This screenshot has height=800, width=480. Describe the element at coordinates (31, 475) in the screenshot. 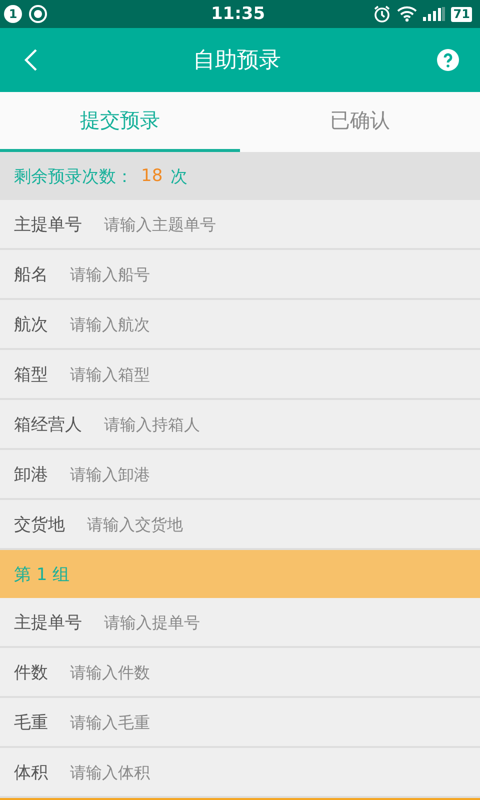

I see `field-label: 卸港` at that location.